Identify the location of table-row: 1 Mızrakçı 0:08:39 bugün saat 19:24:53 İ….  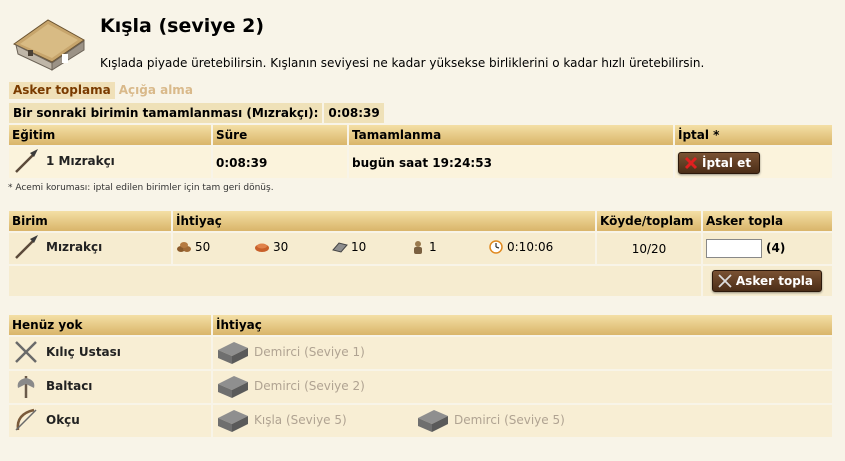
(420, 162).